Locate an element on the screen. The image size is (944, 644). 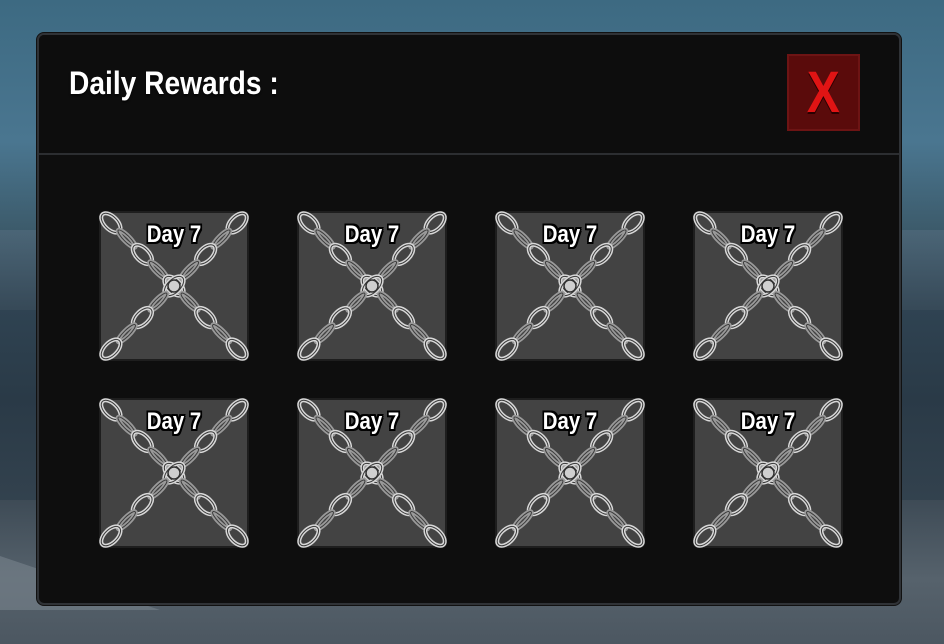
close-button: X is located at coordinates (823, 92).